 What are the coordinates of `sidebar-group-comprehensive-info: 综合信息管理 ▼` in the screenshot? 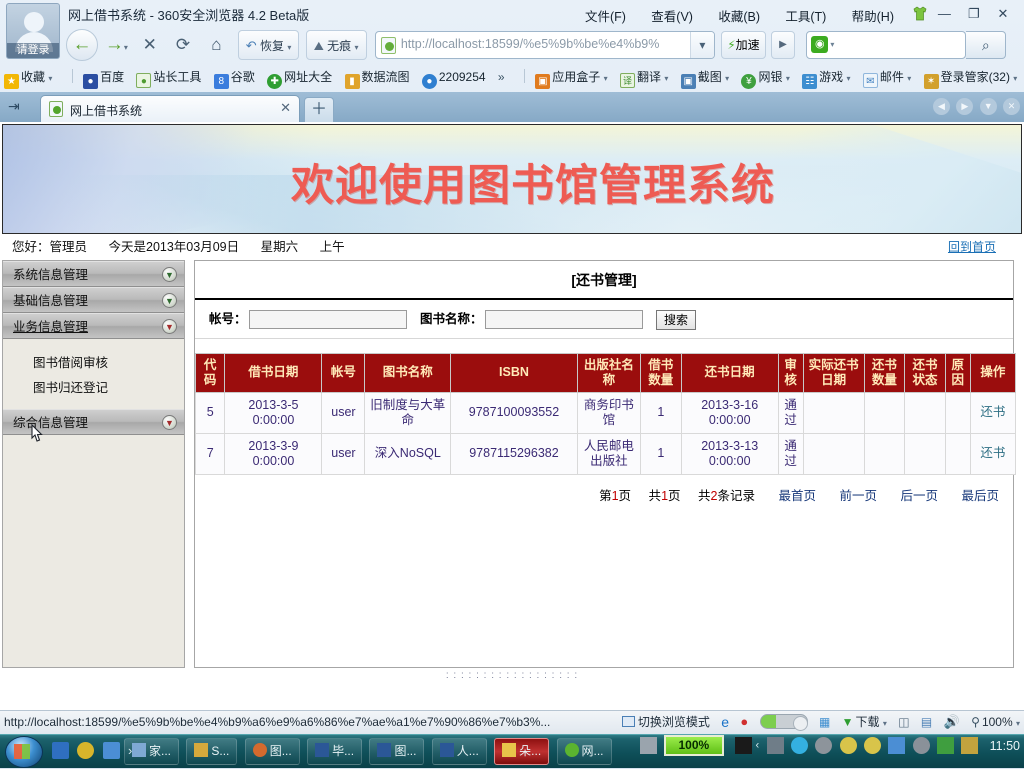 It's located at (93, 422).